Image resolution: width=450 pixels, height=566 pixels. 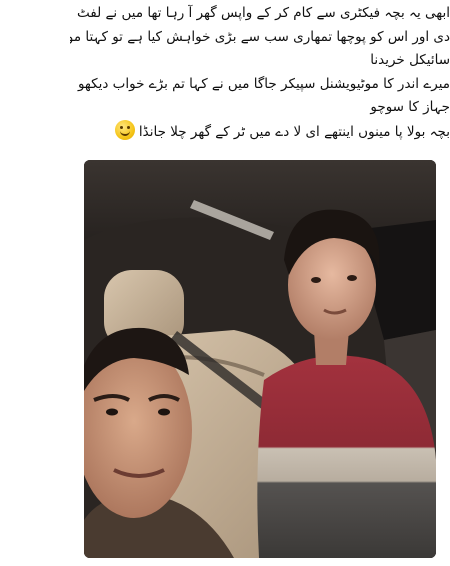 What do you see at coordinates (410, 60) in the screenshot?
I see `caption-line: سائیکل خریدنا` at bounding box center [410, 60].